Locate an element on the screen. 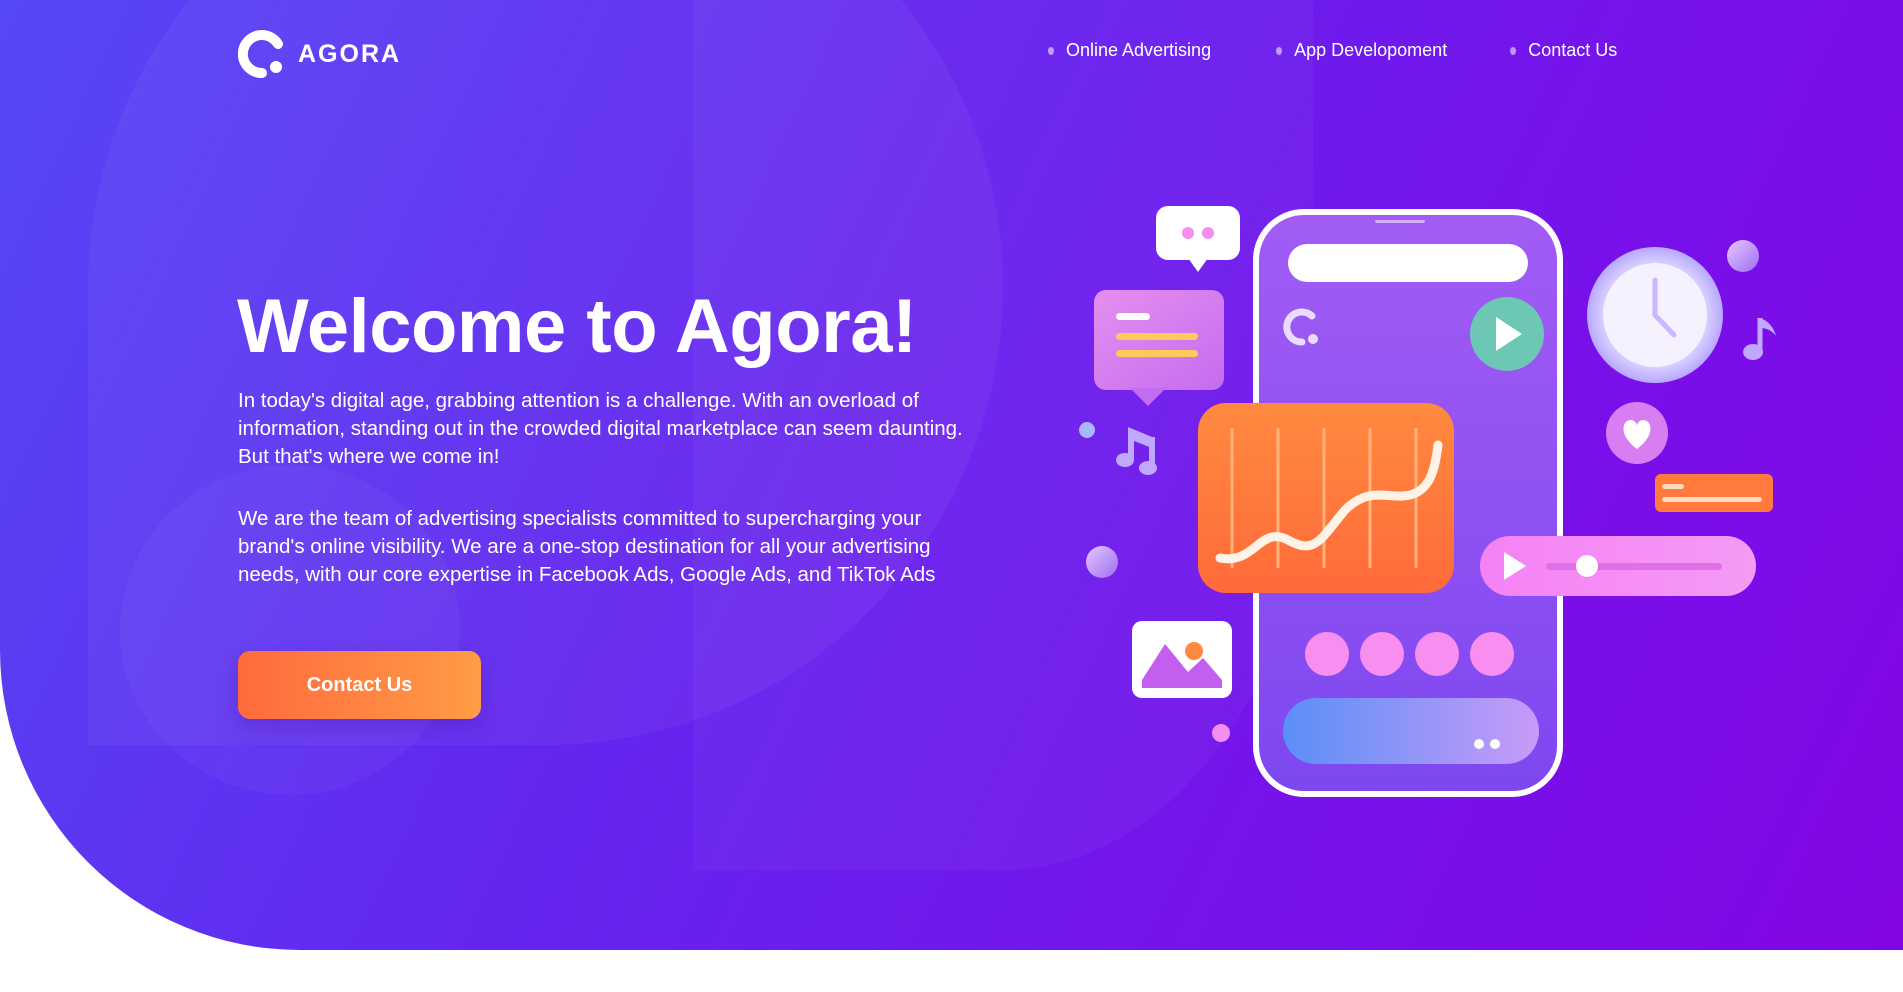  brand-name: AGORA is located at coordinates (350, 53).